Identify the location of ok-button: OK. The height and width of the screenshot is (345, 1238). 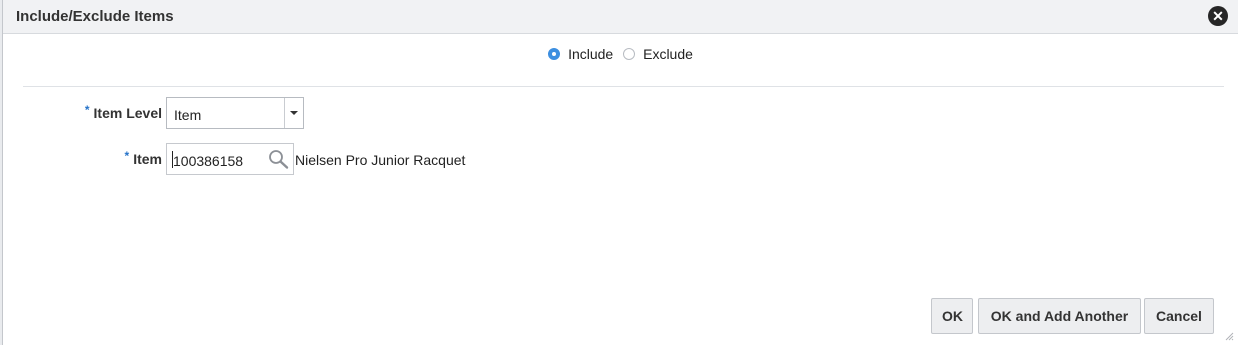
(952, 316).